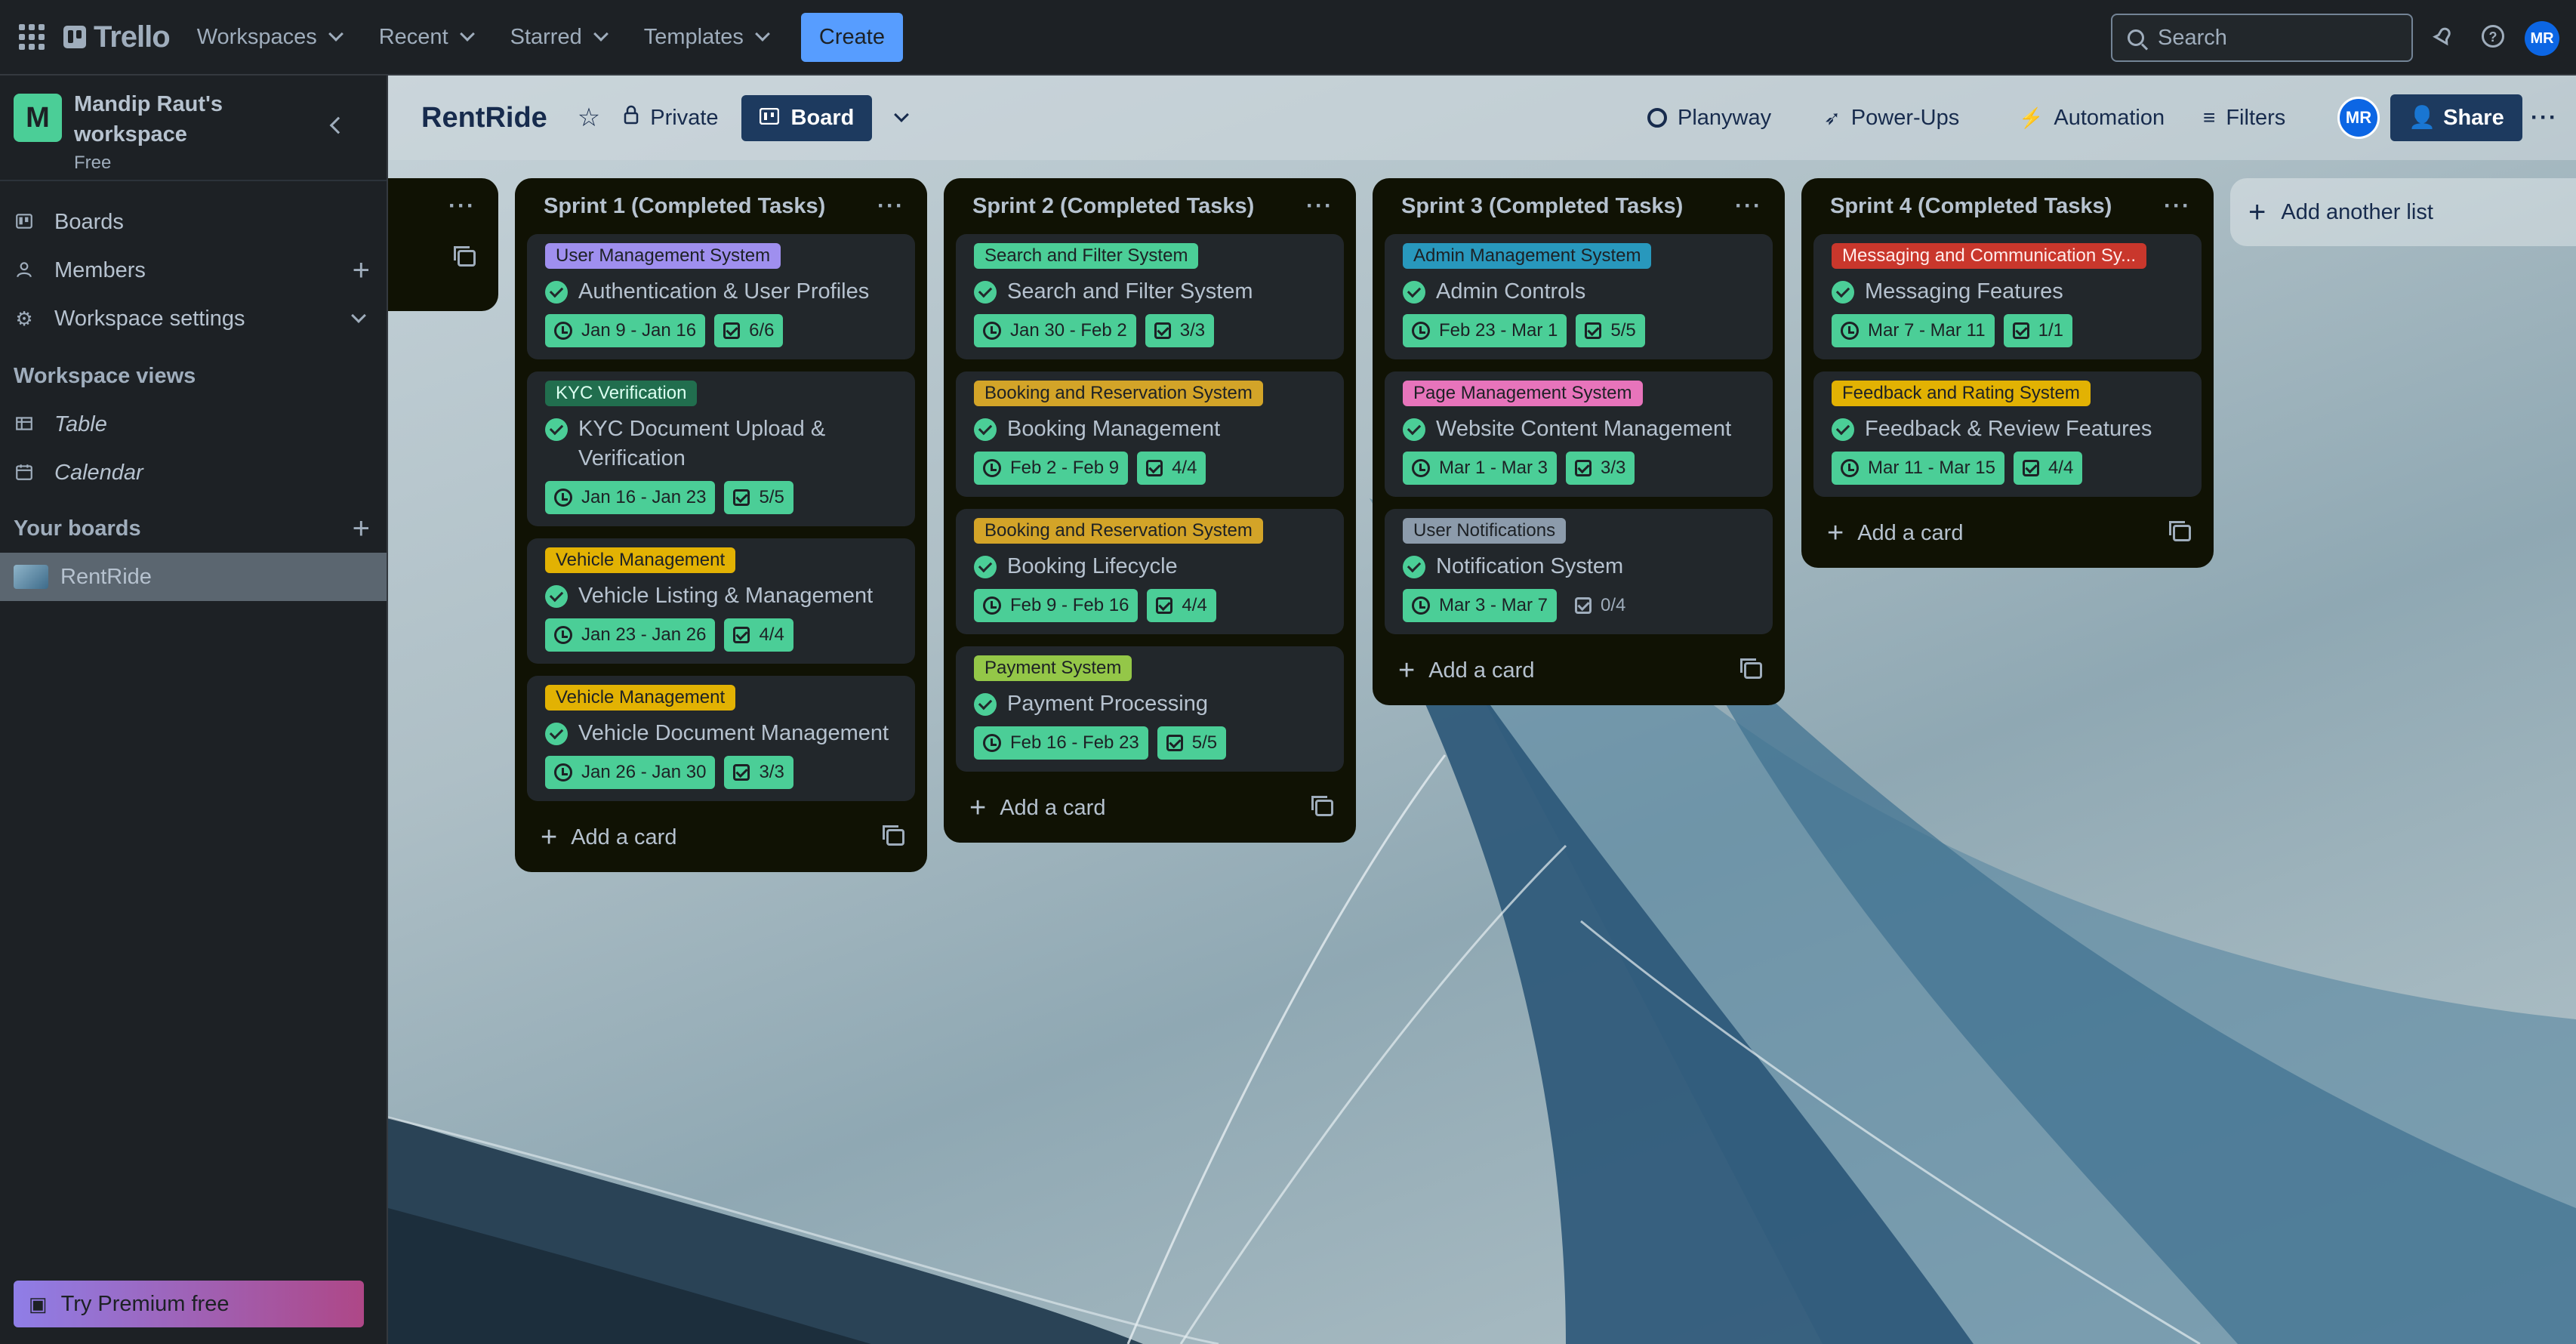  Describe the element at coordinates (1527, 256) in the screenshot. I see `card-label: Admin Management System` at that location.